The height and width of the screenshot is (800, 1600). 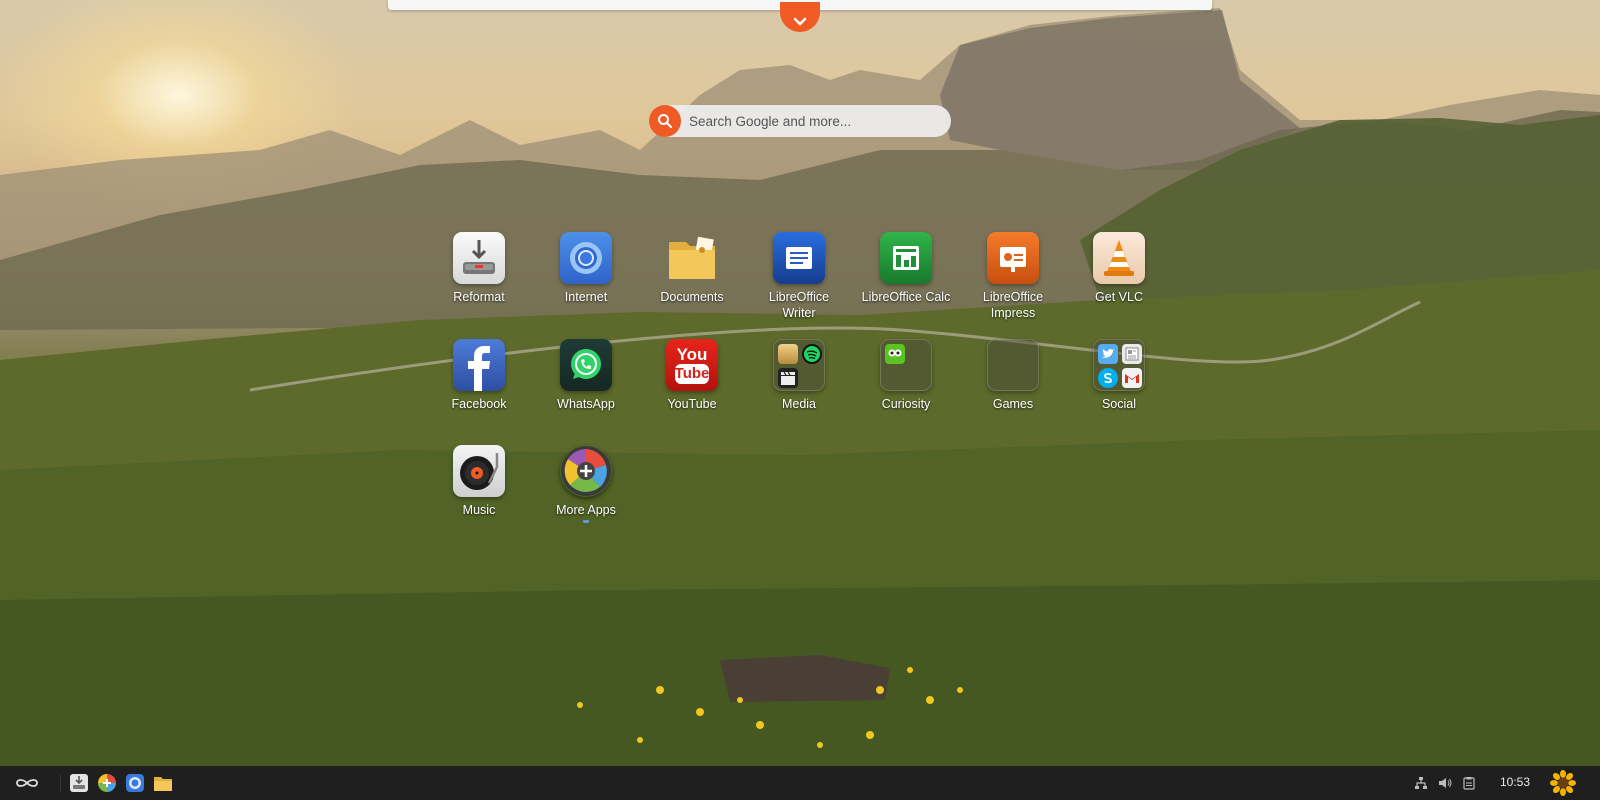 I want to click on app-libreoffice-impress: LibreOffice Impress, so click(x=1013, y=276).